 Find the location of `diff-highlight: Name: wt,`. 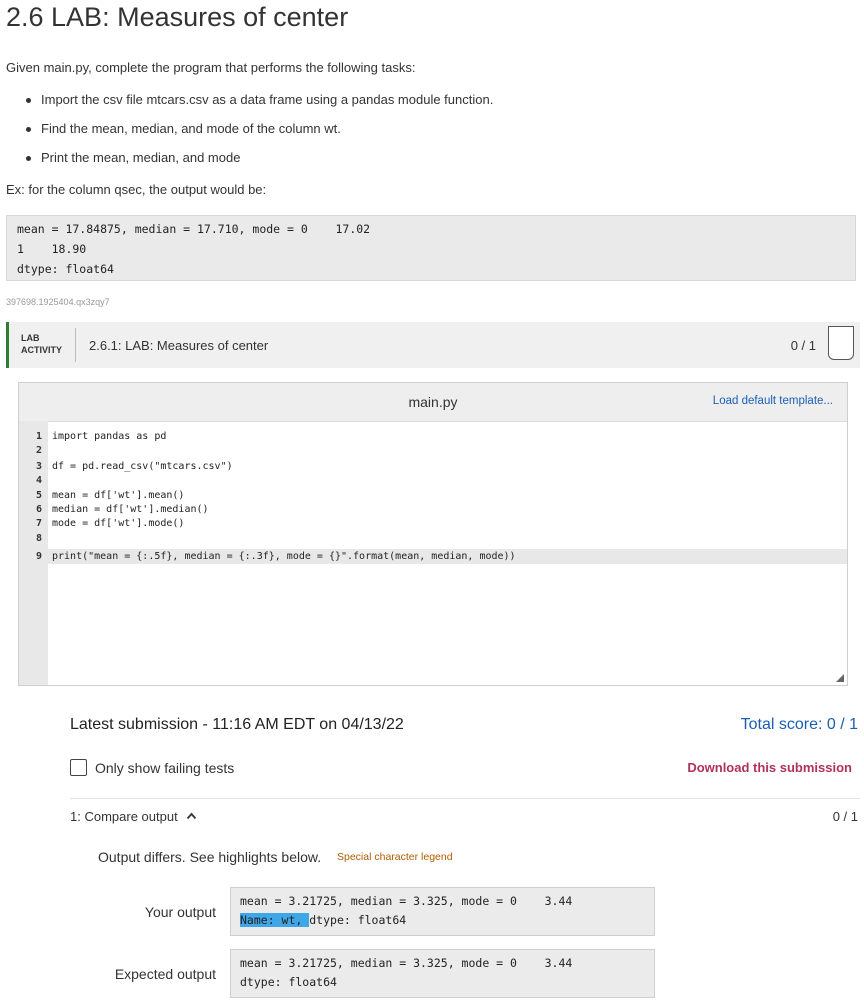

diff-highlight: Name: wt, is located at coordinates (275, 920).